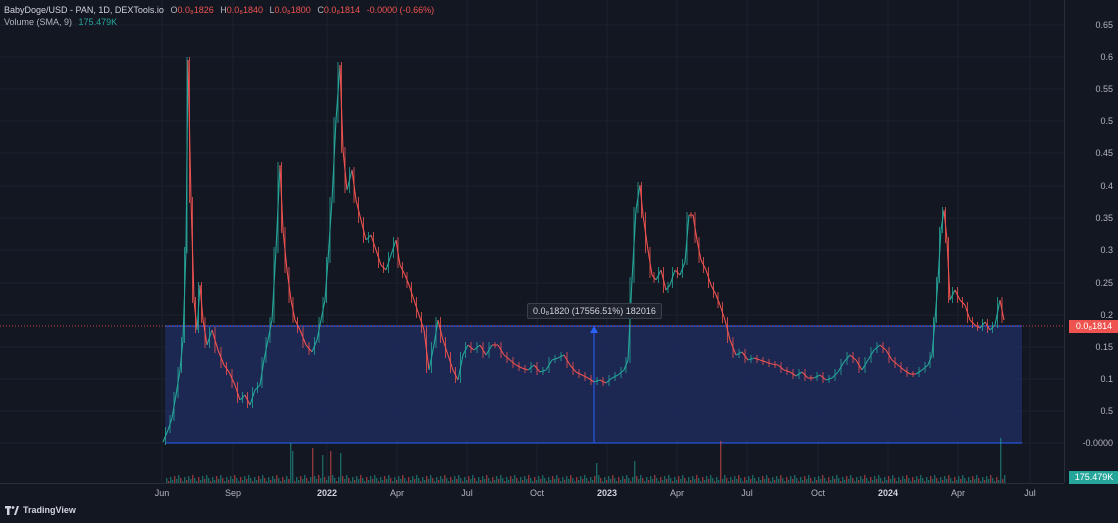  I want to click on price-tick-label: 0.35, so click(1104, 218).